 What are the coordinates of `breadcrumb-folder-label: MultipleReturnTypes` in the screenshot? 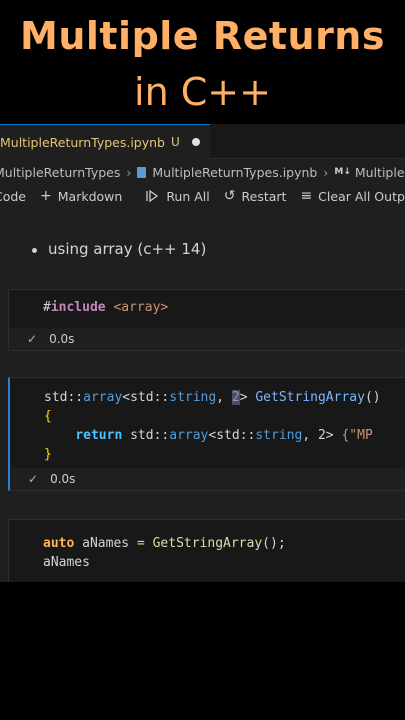 It's located at (60, 172).